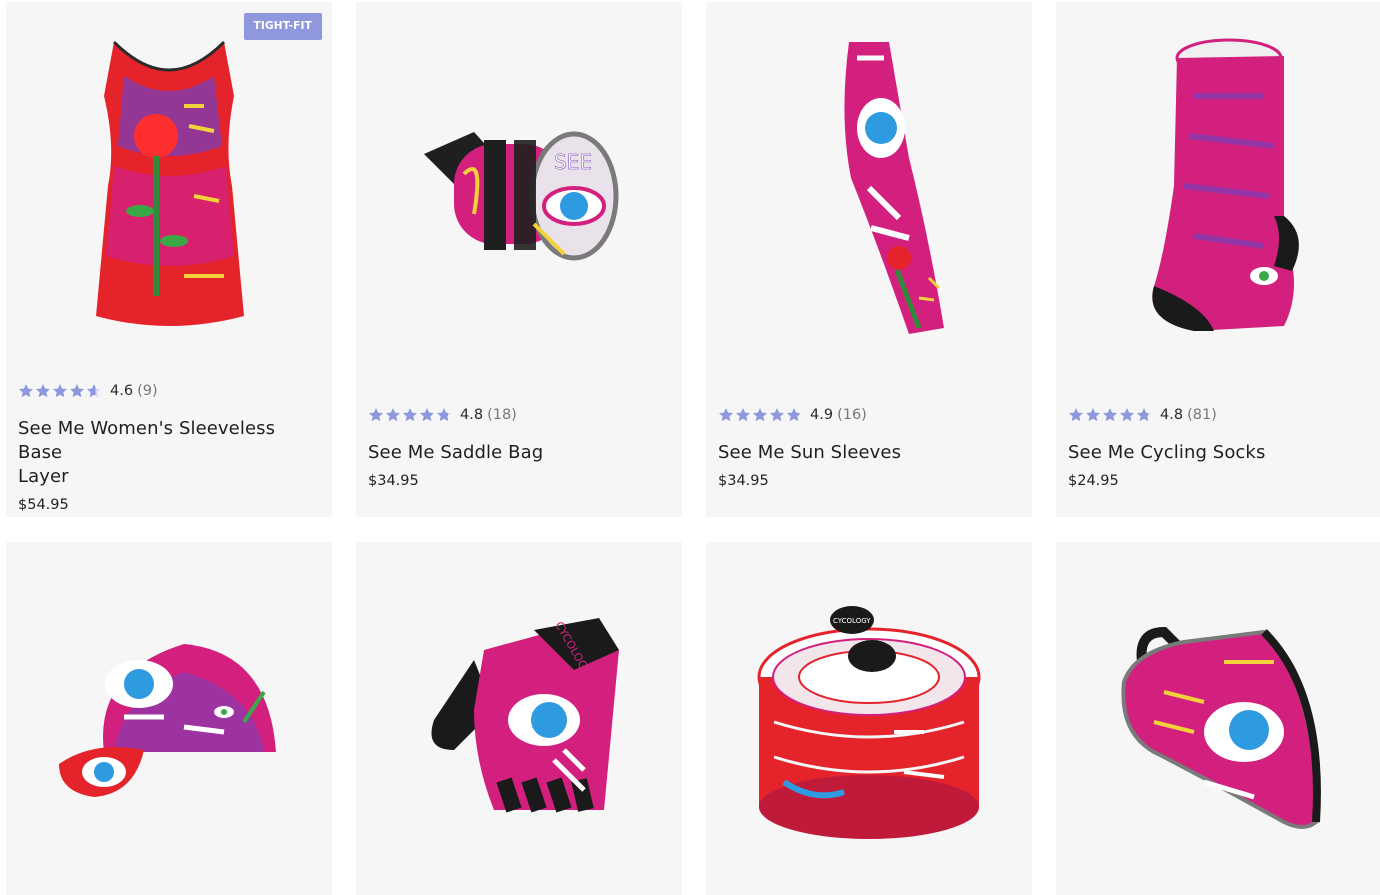 Image resolution: width=1380 pixels, height=895 pixels. What do you see at coordinates (869, 722) in the screenshot?
I see `bar-tape-icon: CYCOLOGY` at bounding box center [869, 722].